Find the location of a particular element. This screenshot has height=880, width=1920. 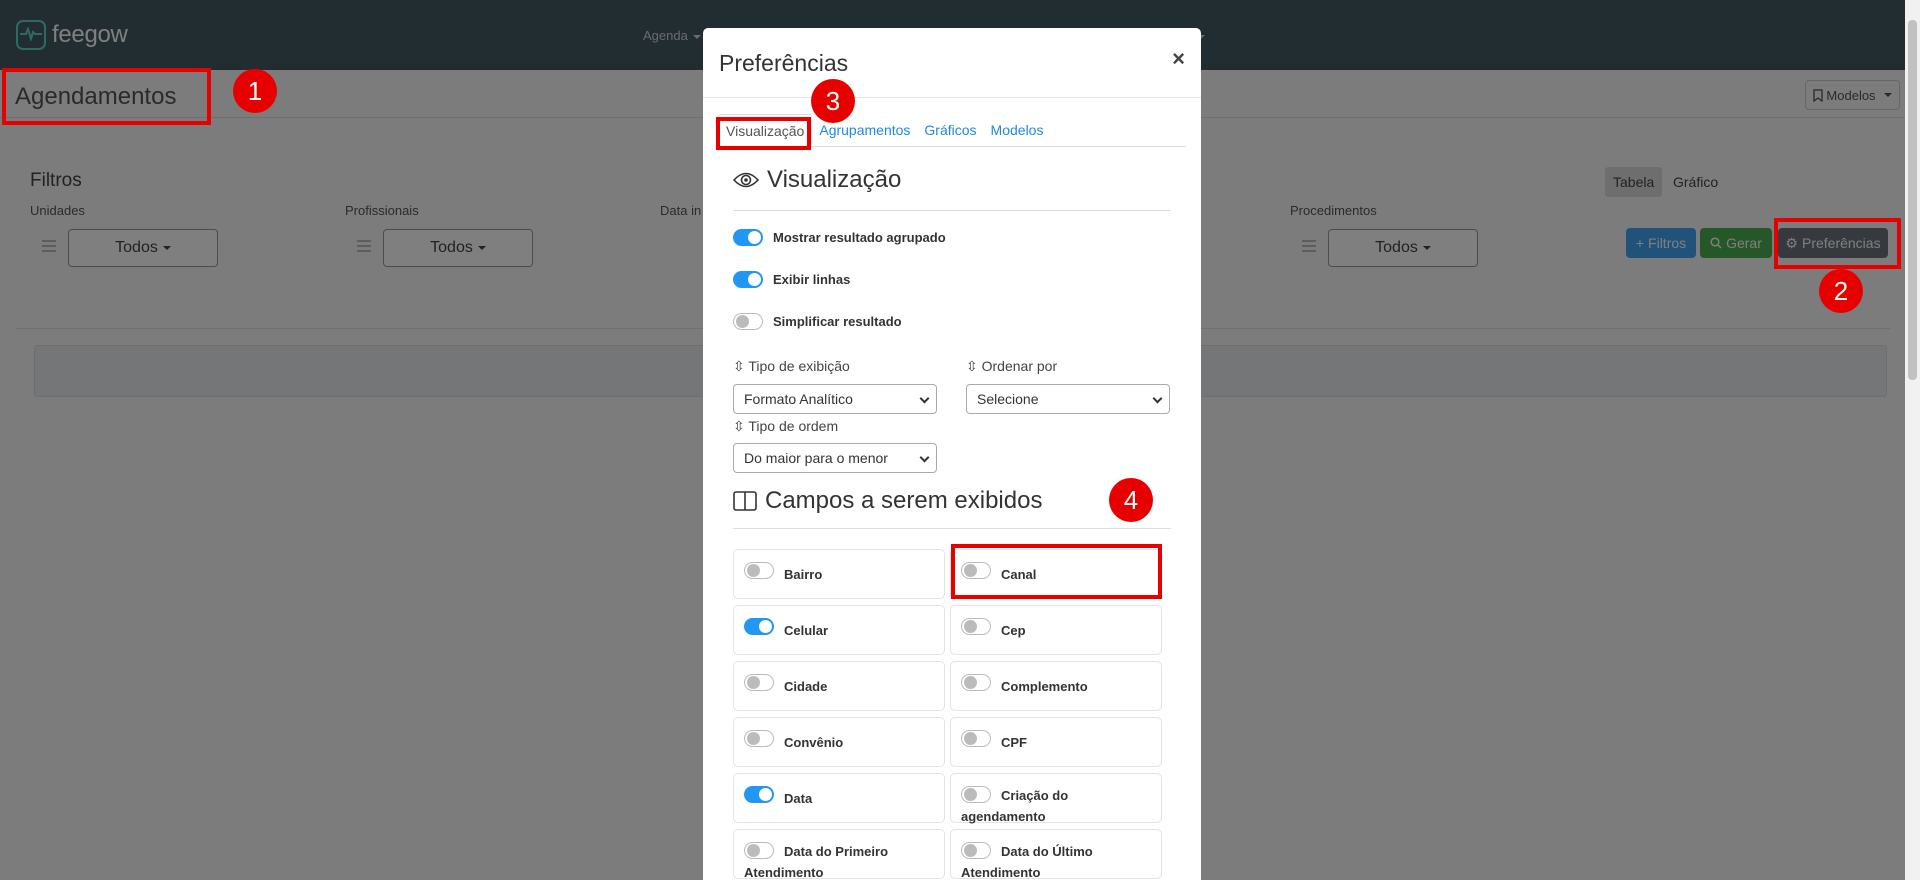

field-label: Celular is located at coordinates (806, 630).